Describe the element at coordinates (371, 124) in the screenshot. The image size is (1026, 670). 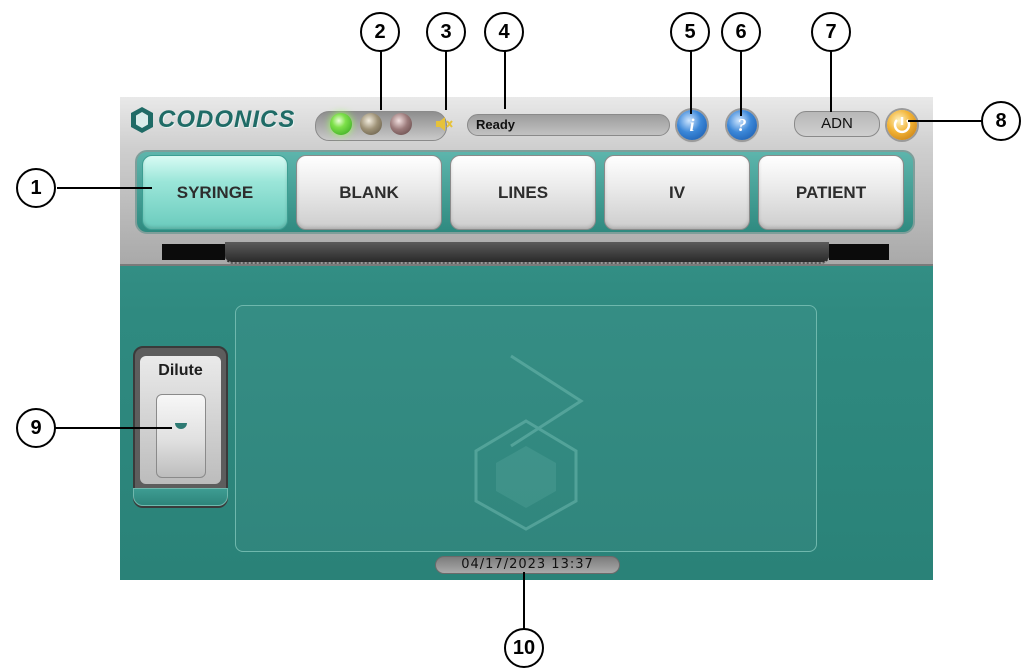
I see `status-led-amber` at that location.